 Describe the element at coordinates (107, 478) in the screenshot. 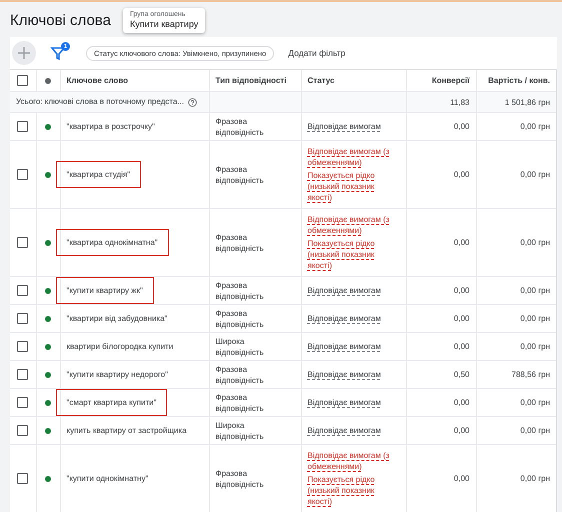

I see `keyword-text: "купити однокімнатну"` at that location.